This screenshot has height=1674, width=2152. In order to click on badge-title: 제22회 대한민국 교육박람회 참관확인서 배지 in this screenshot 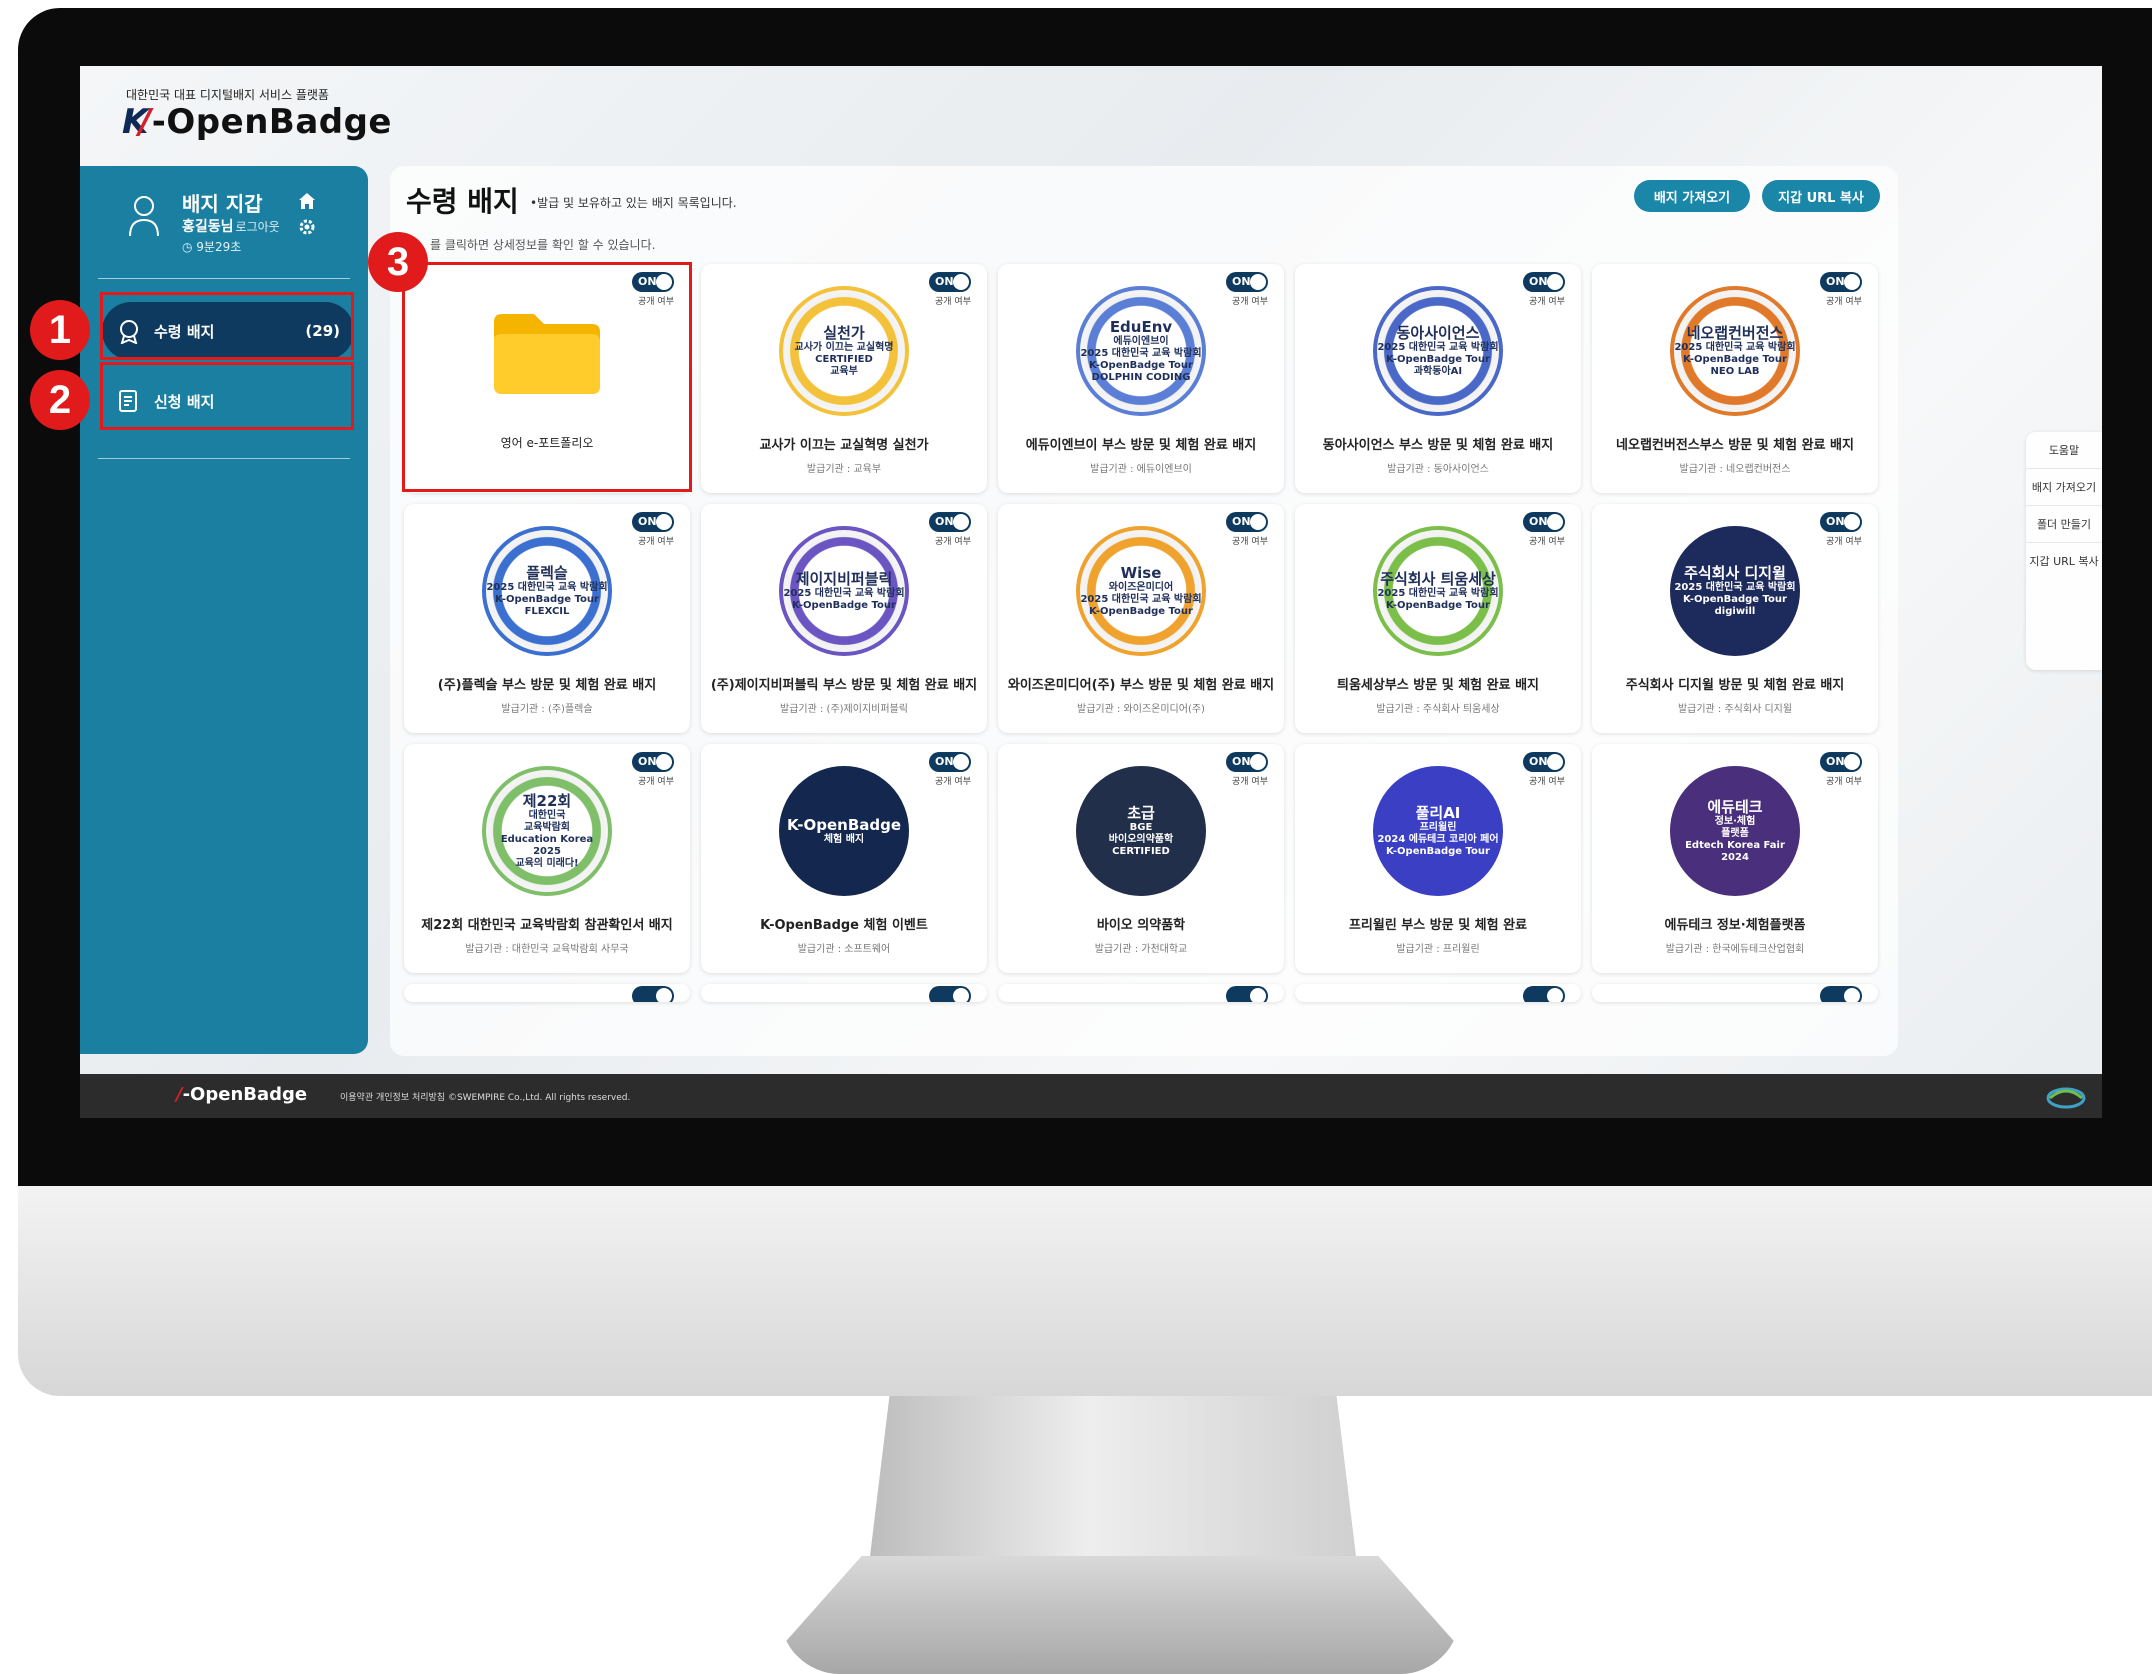, I will do `click(547, 925)`.